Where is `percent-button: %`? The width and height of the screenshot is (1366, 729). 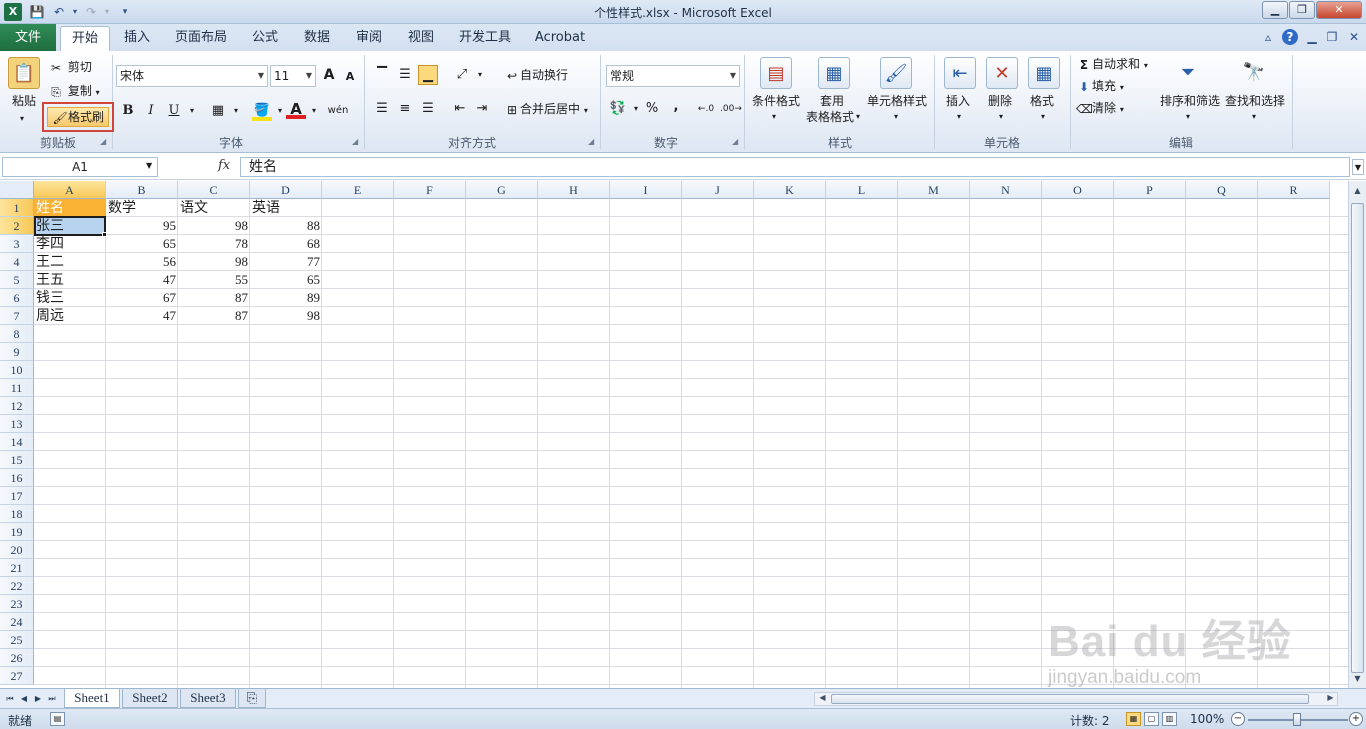 percent-button: % is located at coordinates (652, 109).